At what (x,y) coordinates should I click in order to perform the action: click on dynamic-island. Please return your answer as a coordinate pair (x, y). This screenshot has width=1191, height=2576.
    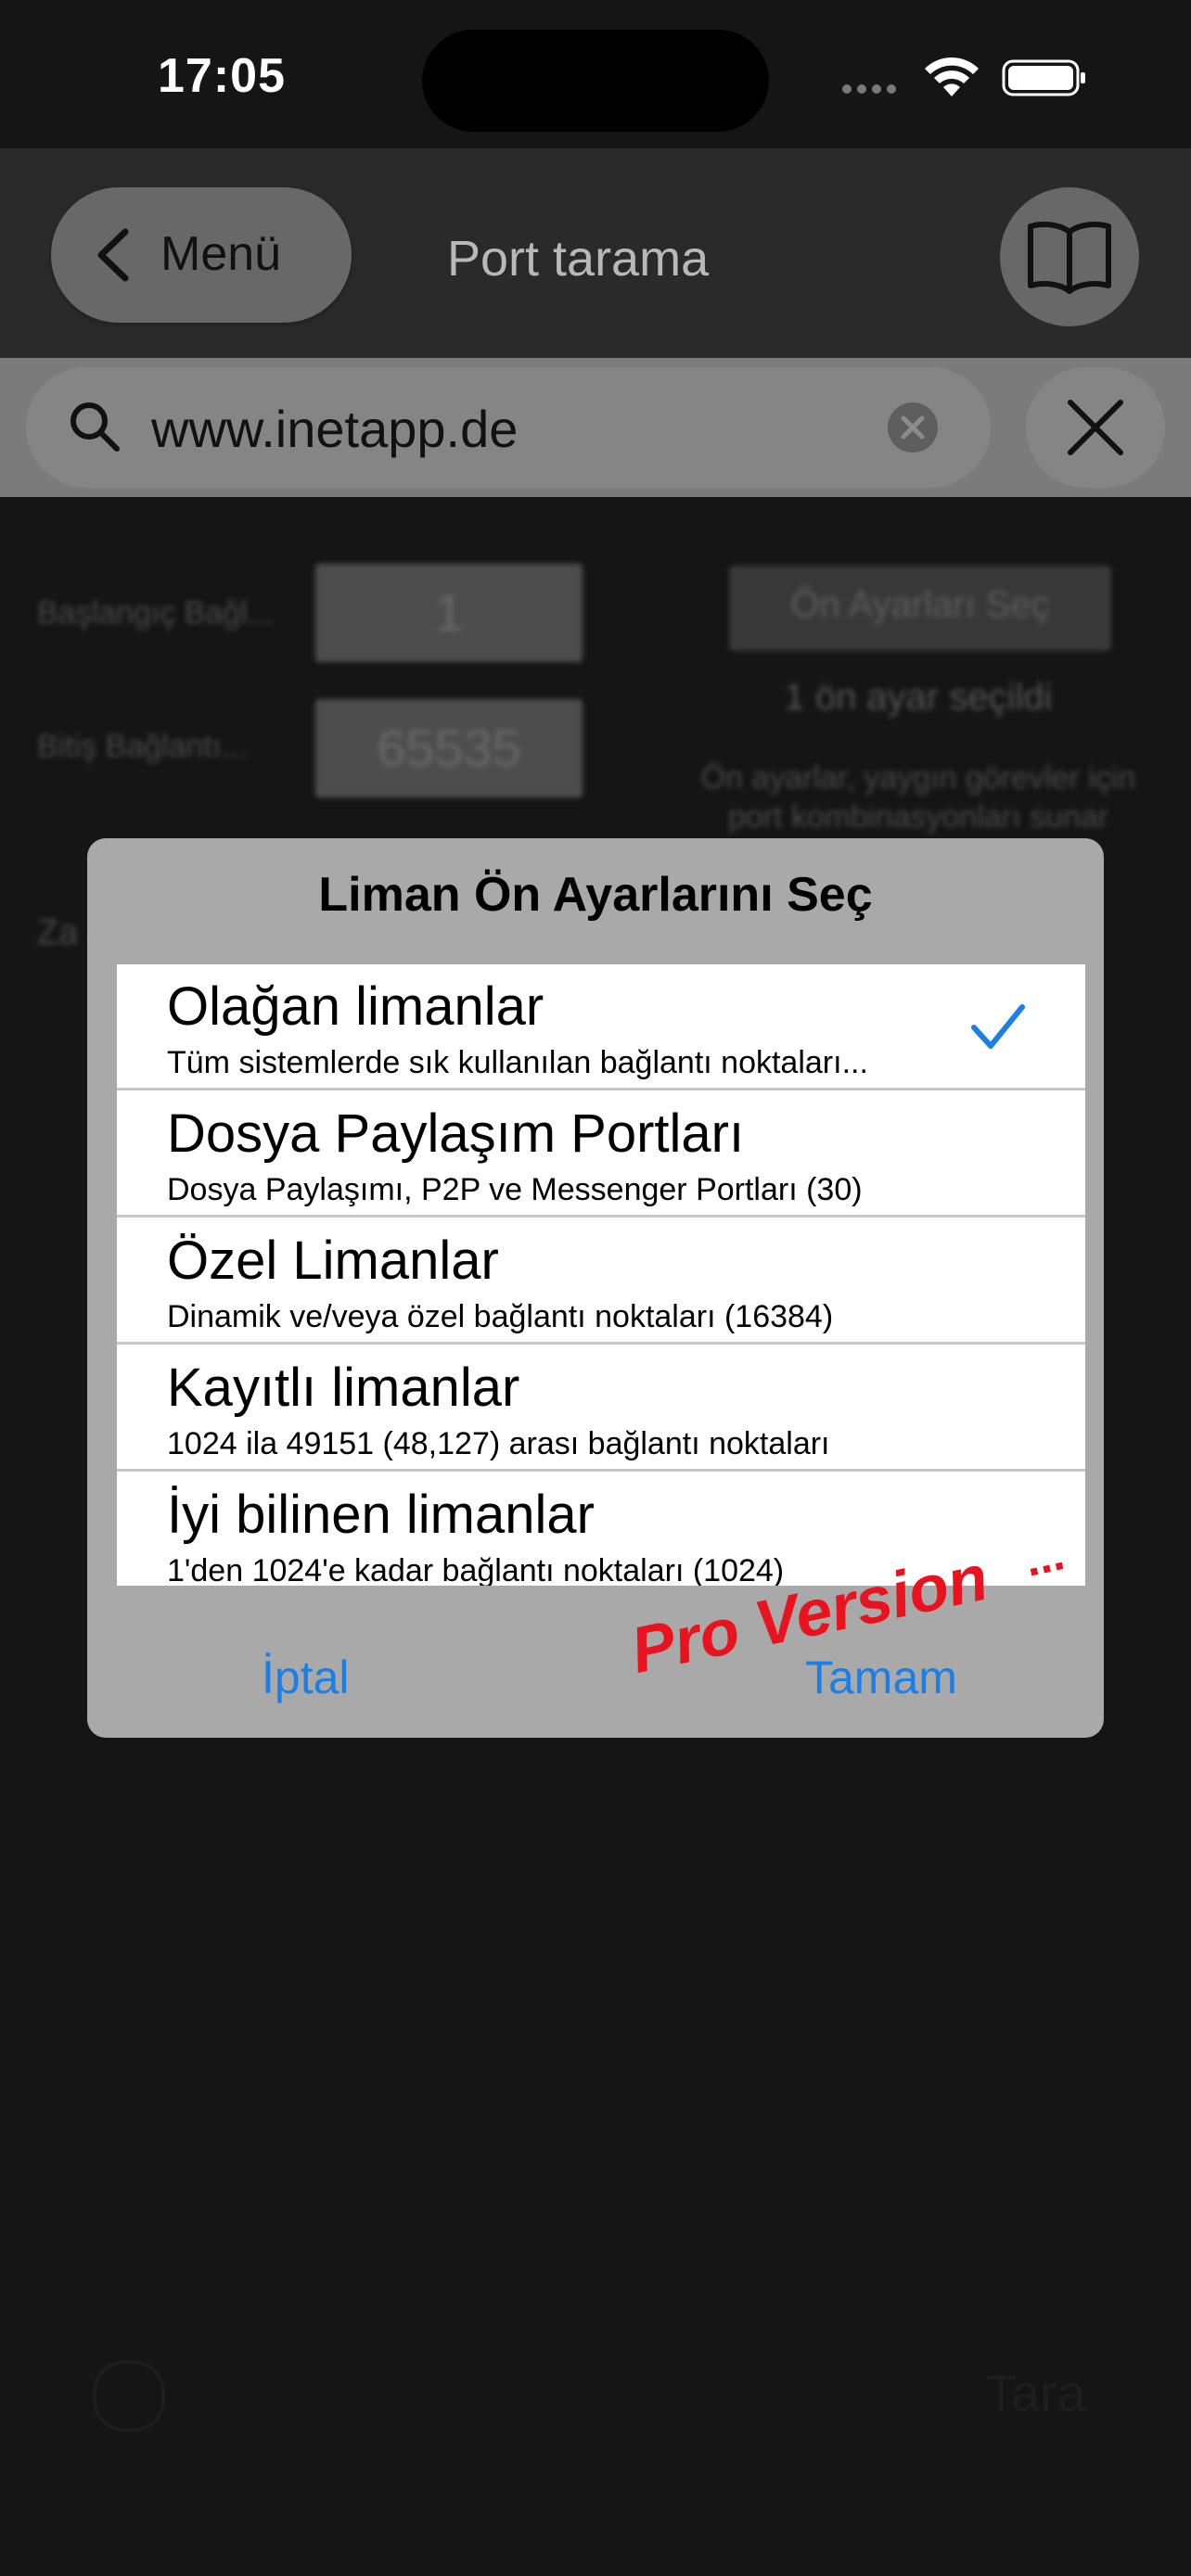
    Looking at the image, I should click on (595, 81).